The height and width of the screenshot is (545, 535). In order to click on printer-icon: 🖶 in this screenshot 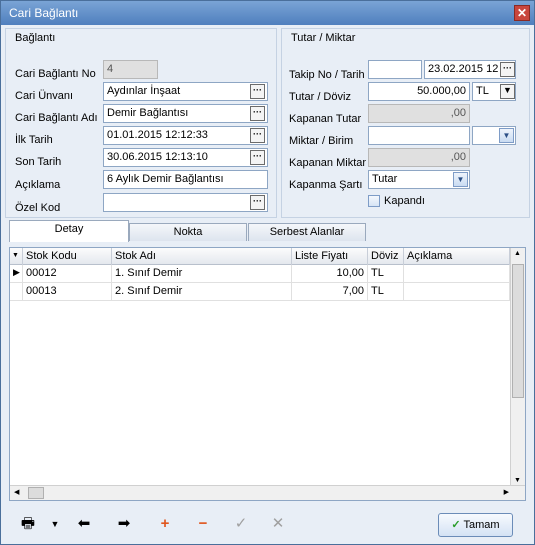, I will do `click(28, 524)`.